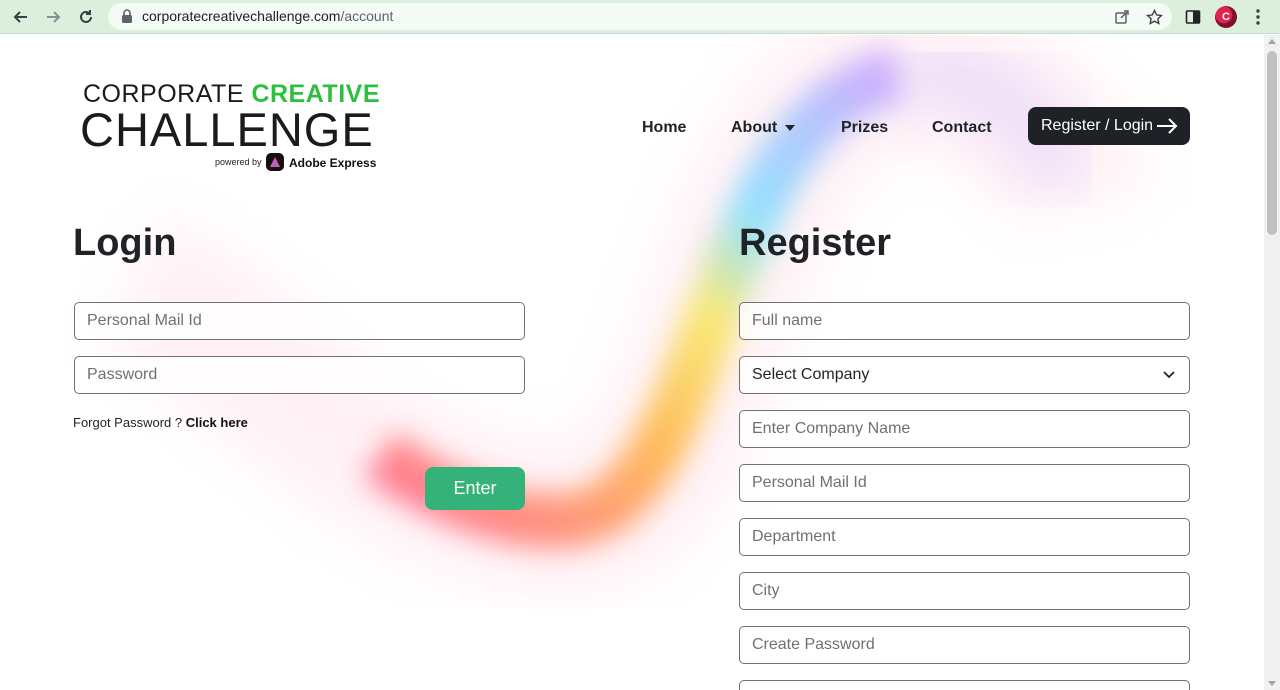 Image resolution: width=1280 pixels, height=690 pixels. What do you see at coordinates (964, 685) in the screenshot?
I see `next-field-partial` at bounding box center [964, 685].